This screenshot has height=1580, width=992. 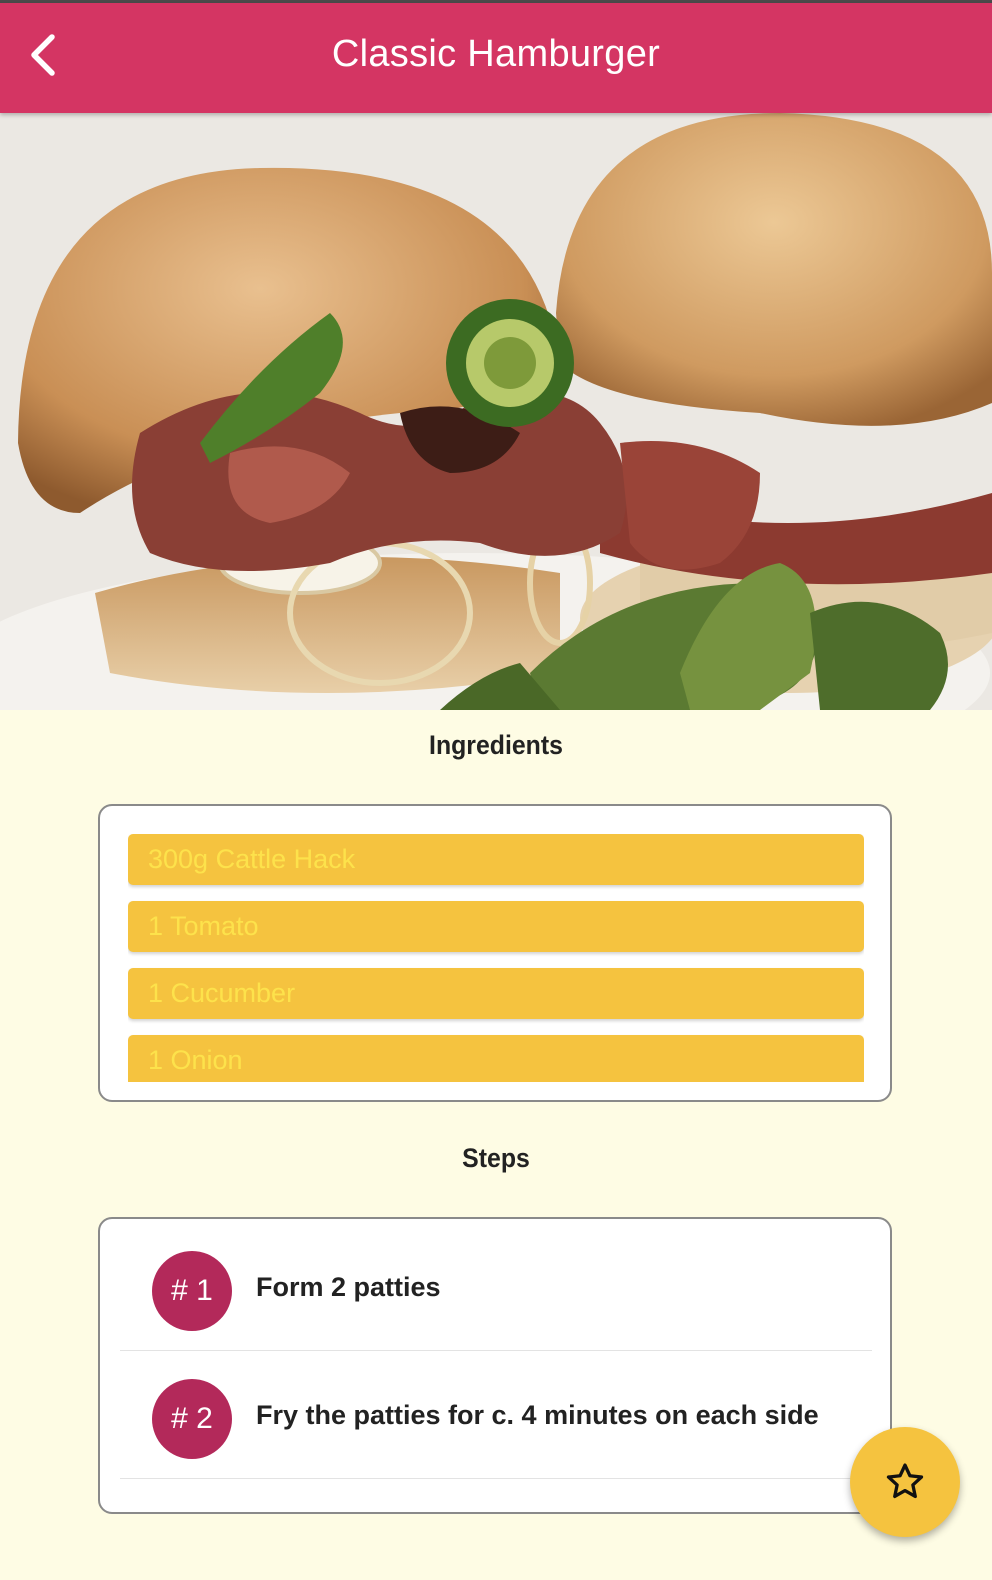 I want to click on page-title: Classic Hamburger, so click(x=496, y=54).